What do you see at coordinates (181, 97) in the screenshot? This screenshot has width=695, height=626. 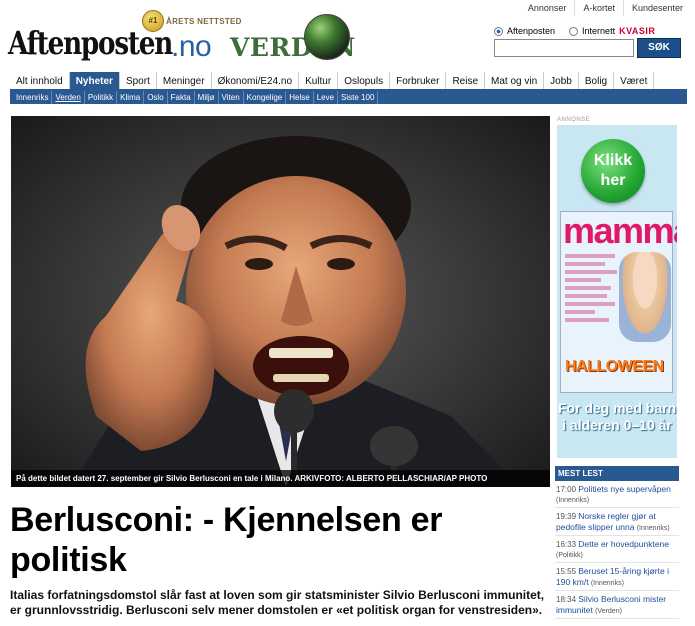 I see `subnav-fakta: Fakta` at bounding box center [181, 97].